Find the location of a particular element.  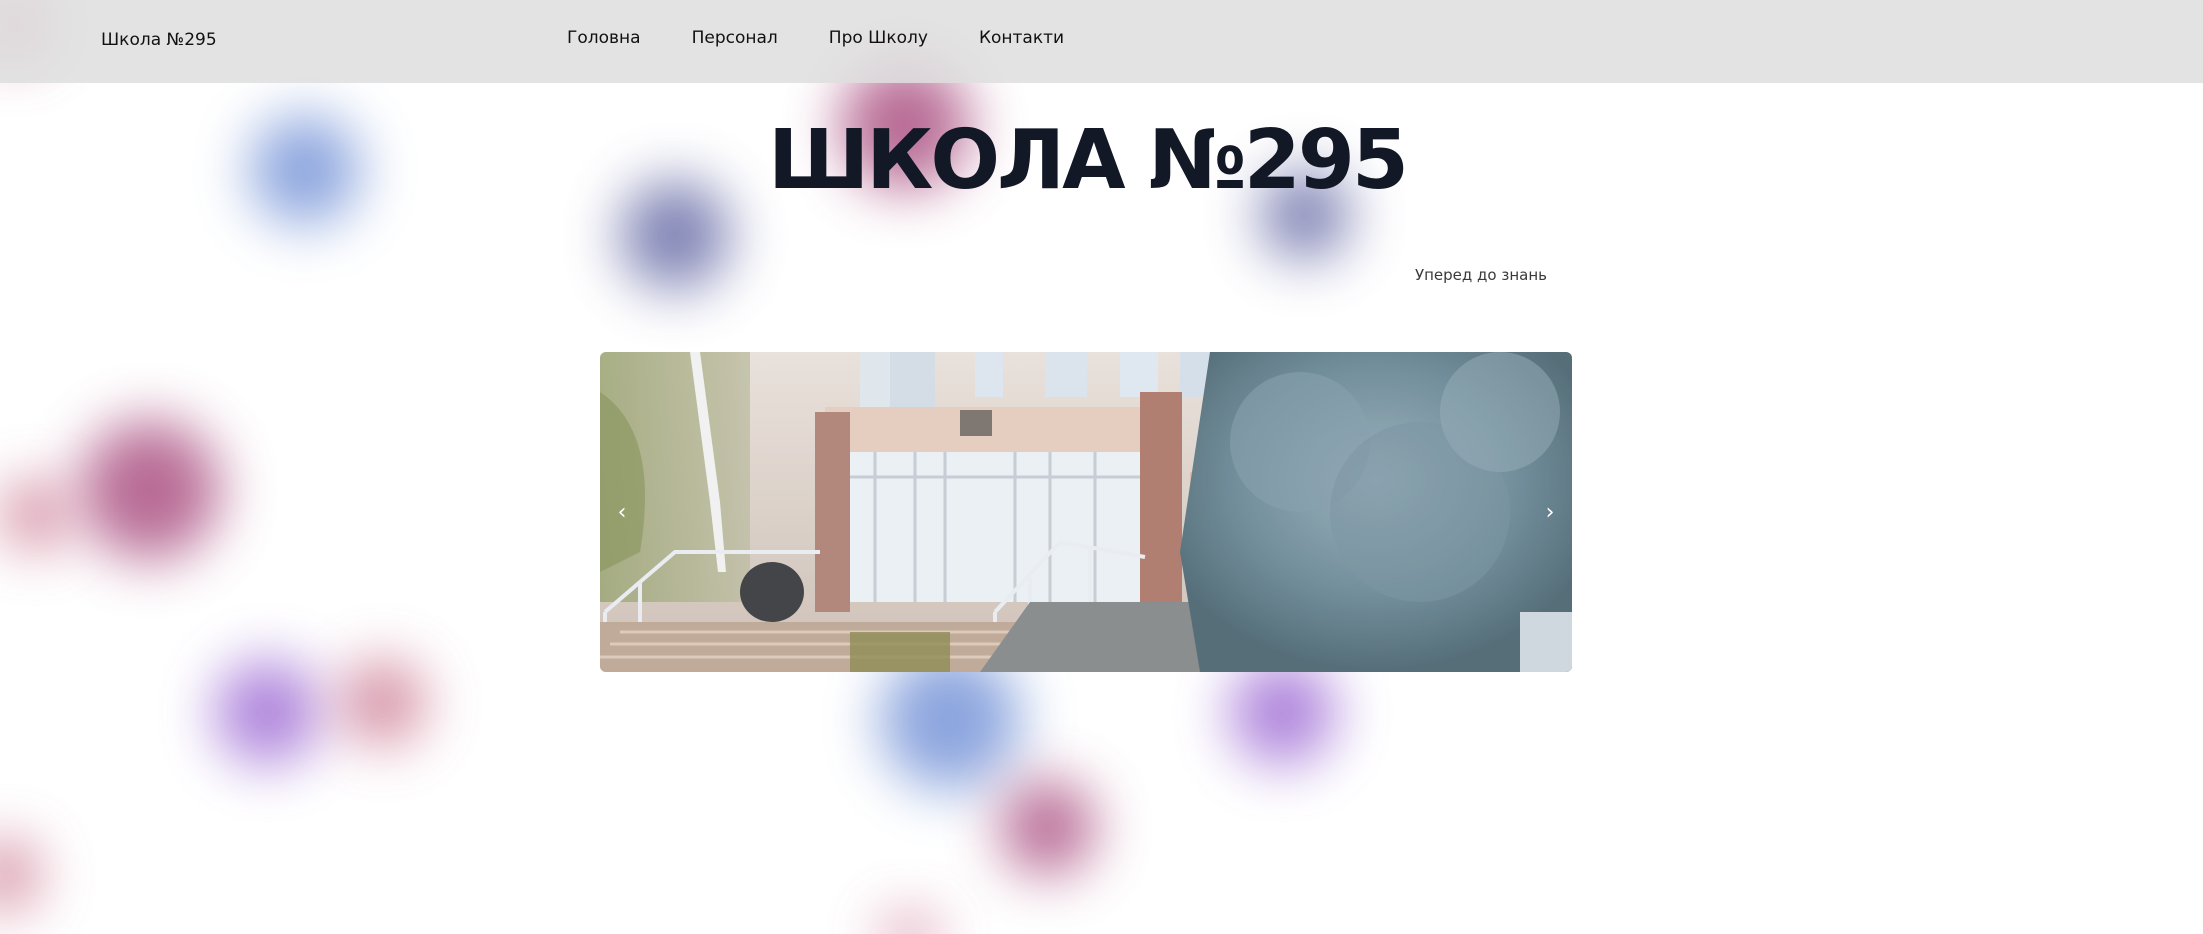

chevron-left-icon: ‹ is located at coordinates (622, 512).